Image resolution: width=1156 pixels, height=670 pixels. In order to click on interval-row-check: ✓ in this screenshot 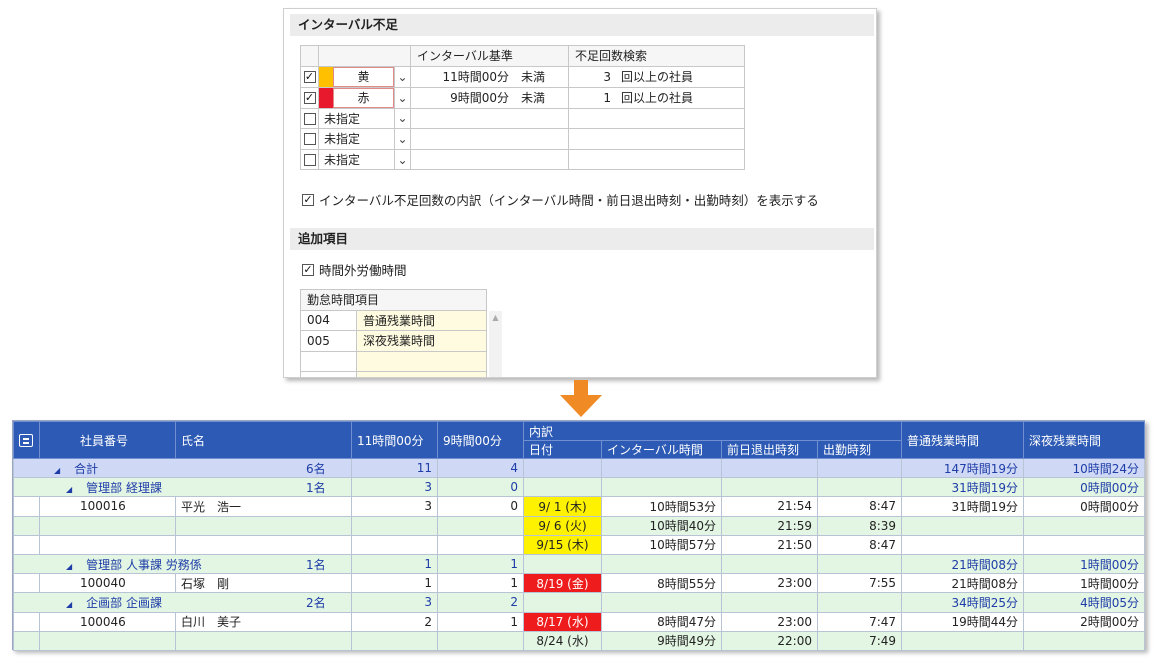, I will do `click(309, 76)`.